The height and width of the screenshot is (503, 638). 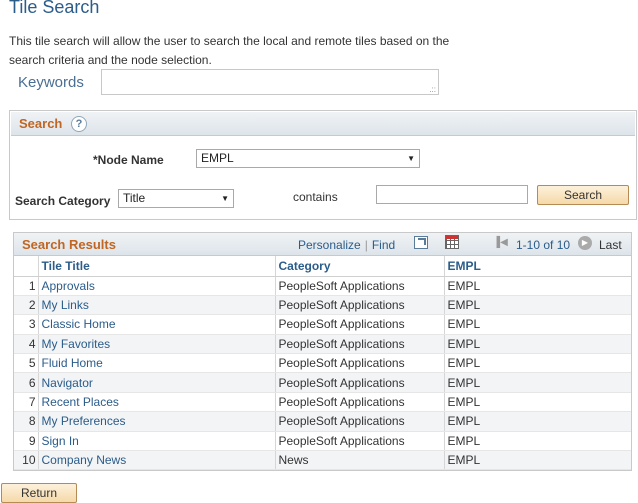 What do you see at coordinates (134, 198) in the screenshot?
I see `search-category-value: Title` at bounding box center [134, 198].